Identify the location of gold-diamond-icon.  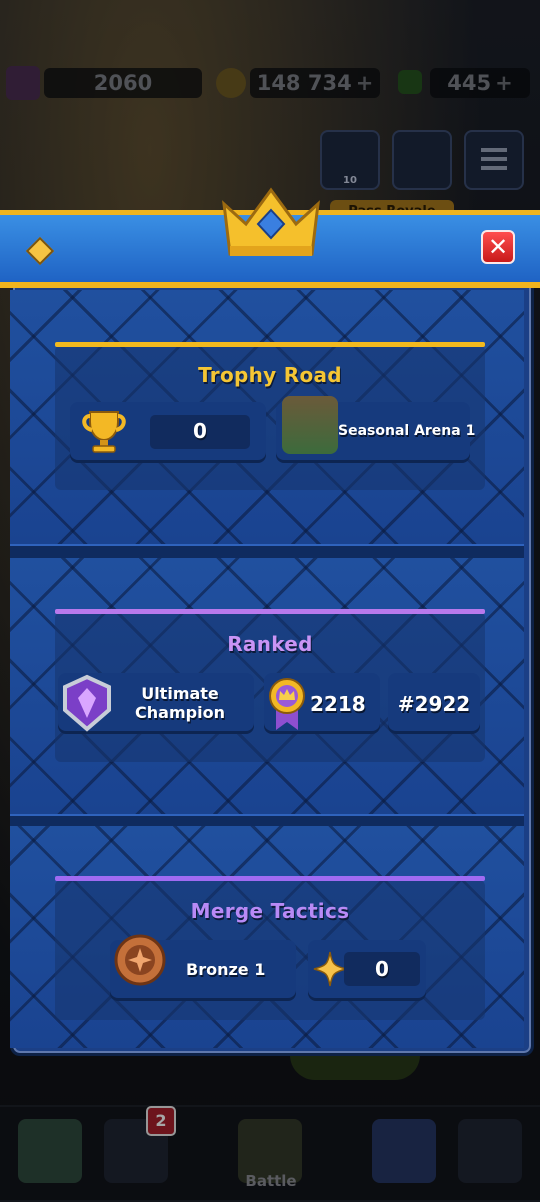
(40, 251).